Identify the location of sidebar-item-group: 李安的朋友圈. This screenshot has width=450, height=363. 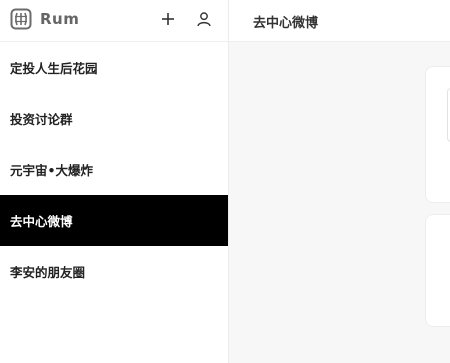
(114, 271).